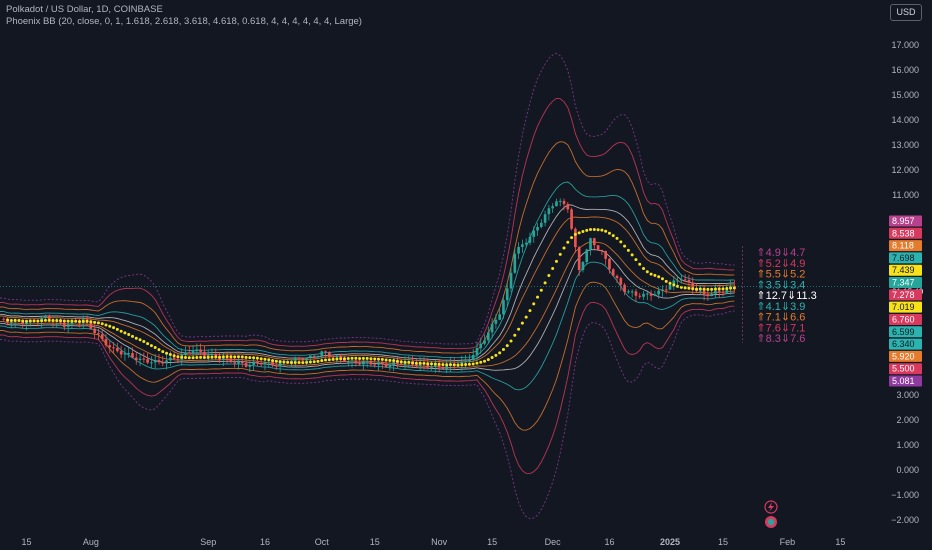  I want to click on price-tag-label: 6.599, so click(903, 332).